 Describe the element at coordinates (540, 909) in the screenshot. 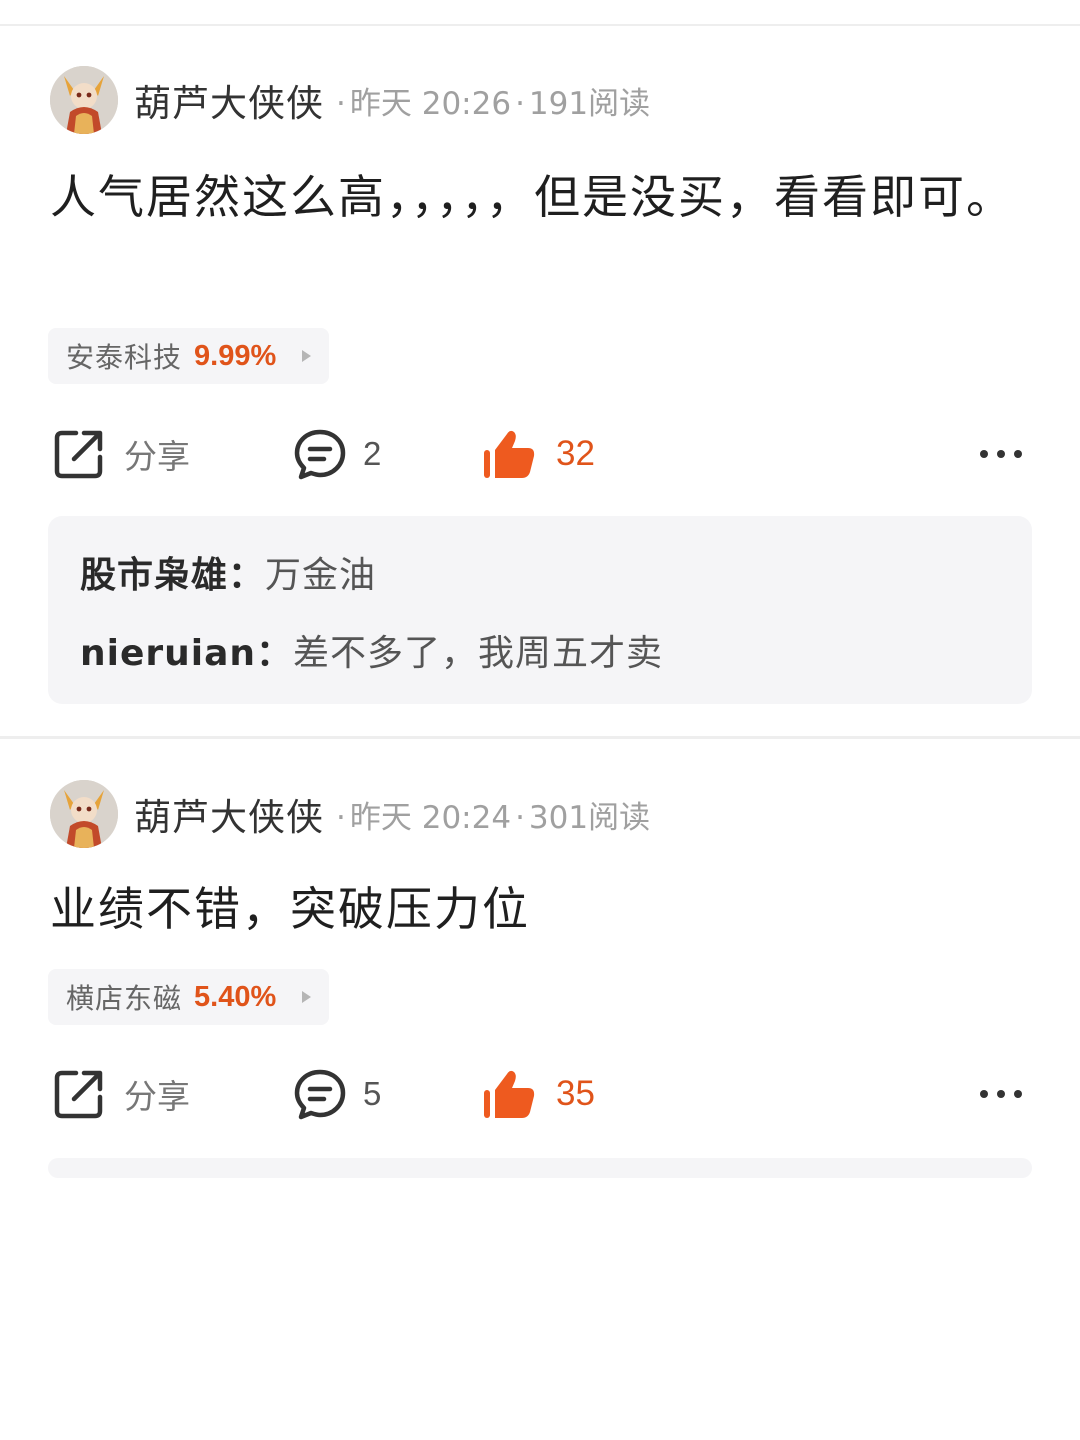

I see `post-content: 业绩不错，突破压力位` at that location.